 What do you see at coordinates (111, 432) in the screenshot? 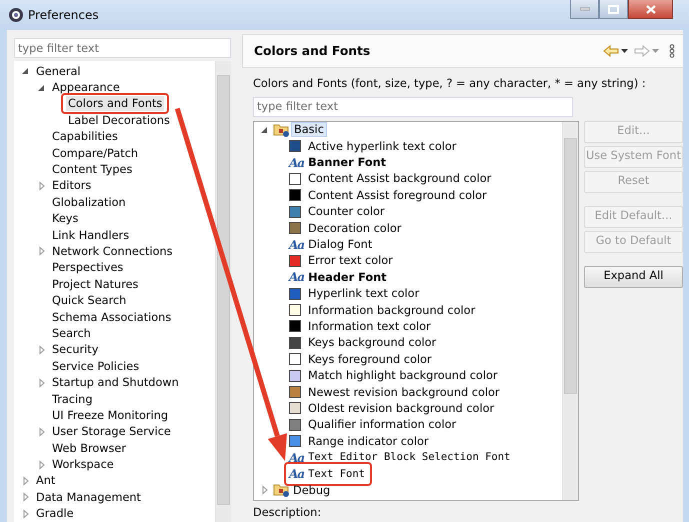
I see `tree-item: User Storage Service` at bounding box center [111, 432].